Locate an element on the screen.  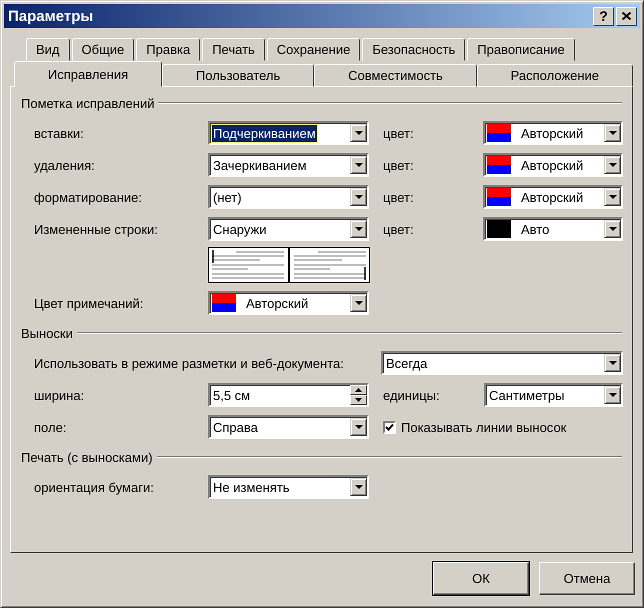
tab: Общие is located at coordinates (103, 49).